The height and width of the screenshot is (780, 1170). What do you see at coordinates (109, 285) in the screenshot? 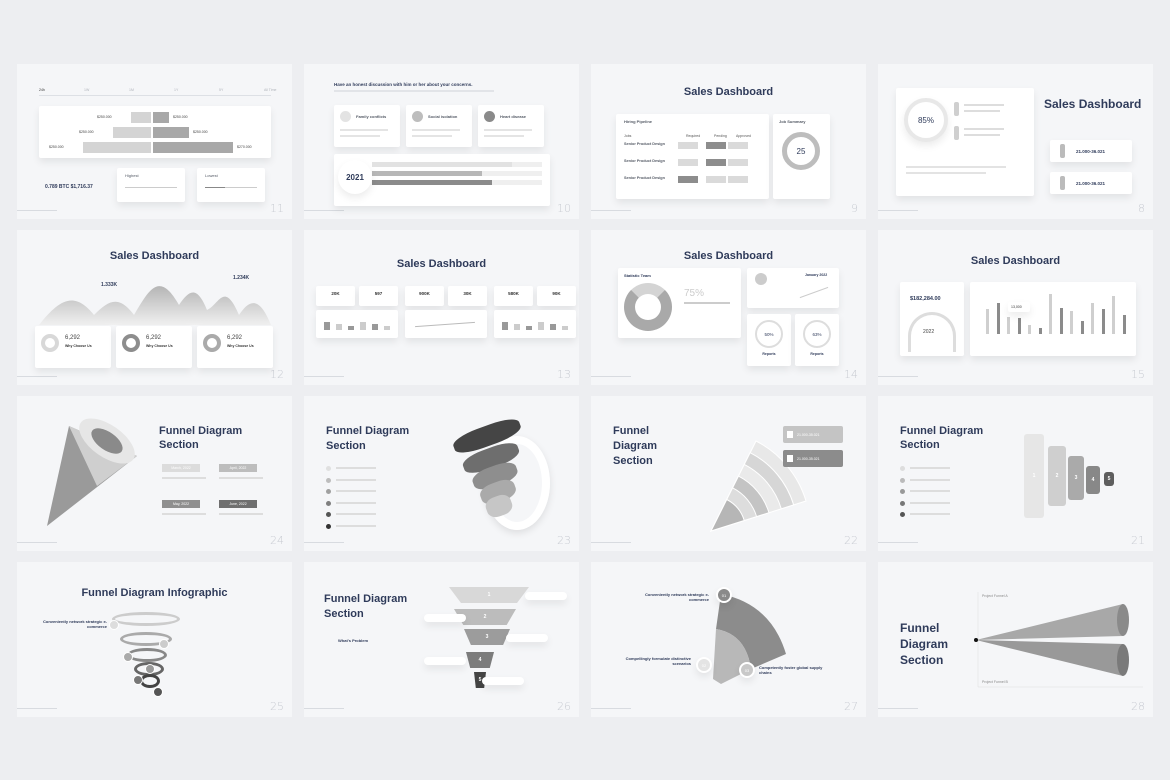
I see `peak-label: 1.333K` at bounding box center [109, 285].